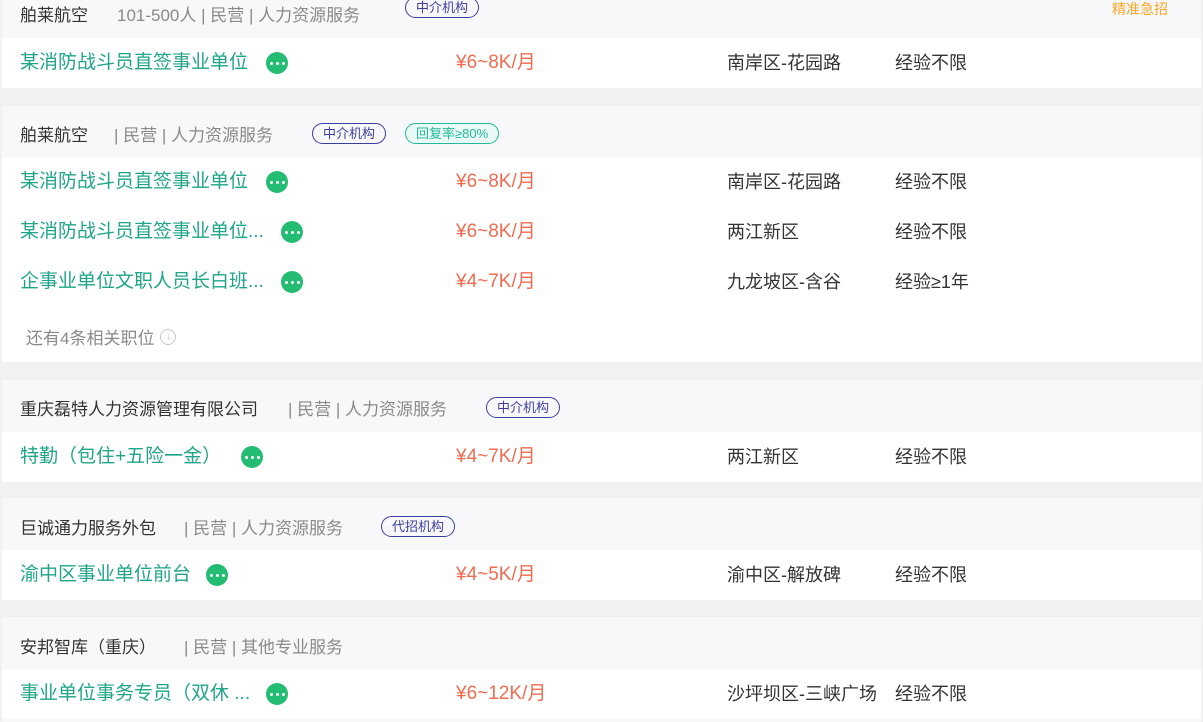 The height and width of the screenshot is (722, 1203). I want to click on job-row: 某消防战斗员直签事业单位... ¥6~8K/月 两江新区 经验不限, so click(601, 232).